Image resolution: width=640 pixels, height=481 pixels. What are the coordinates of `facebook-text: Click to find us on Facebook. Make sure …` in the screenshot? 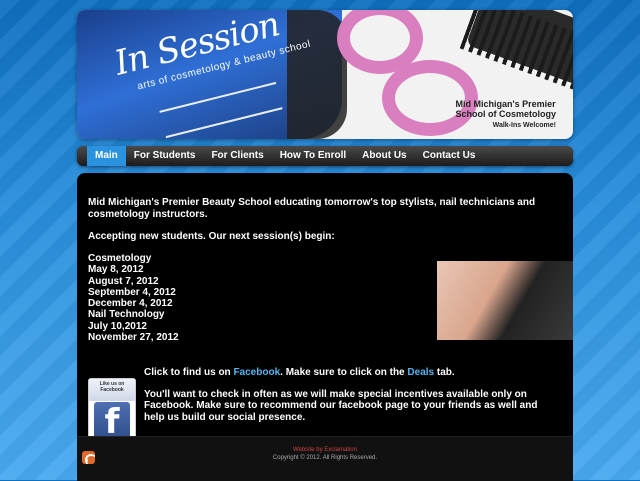 It's located at (351, 400).